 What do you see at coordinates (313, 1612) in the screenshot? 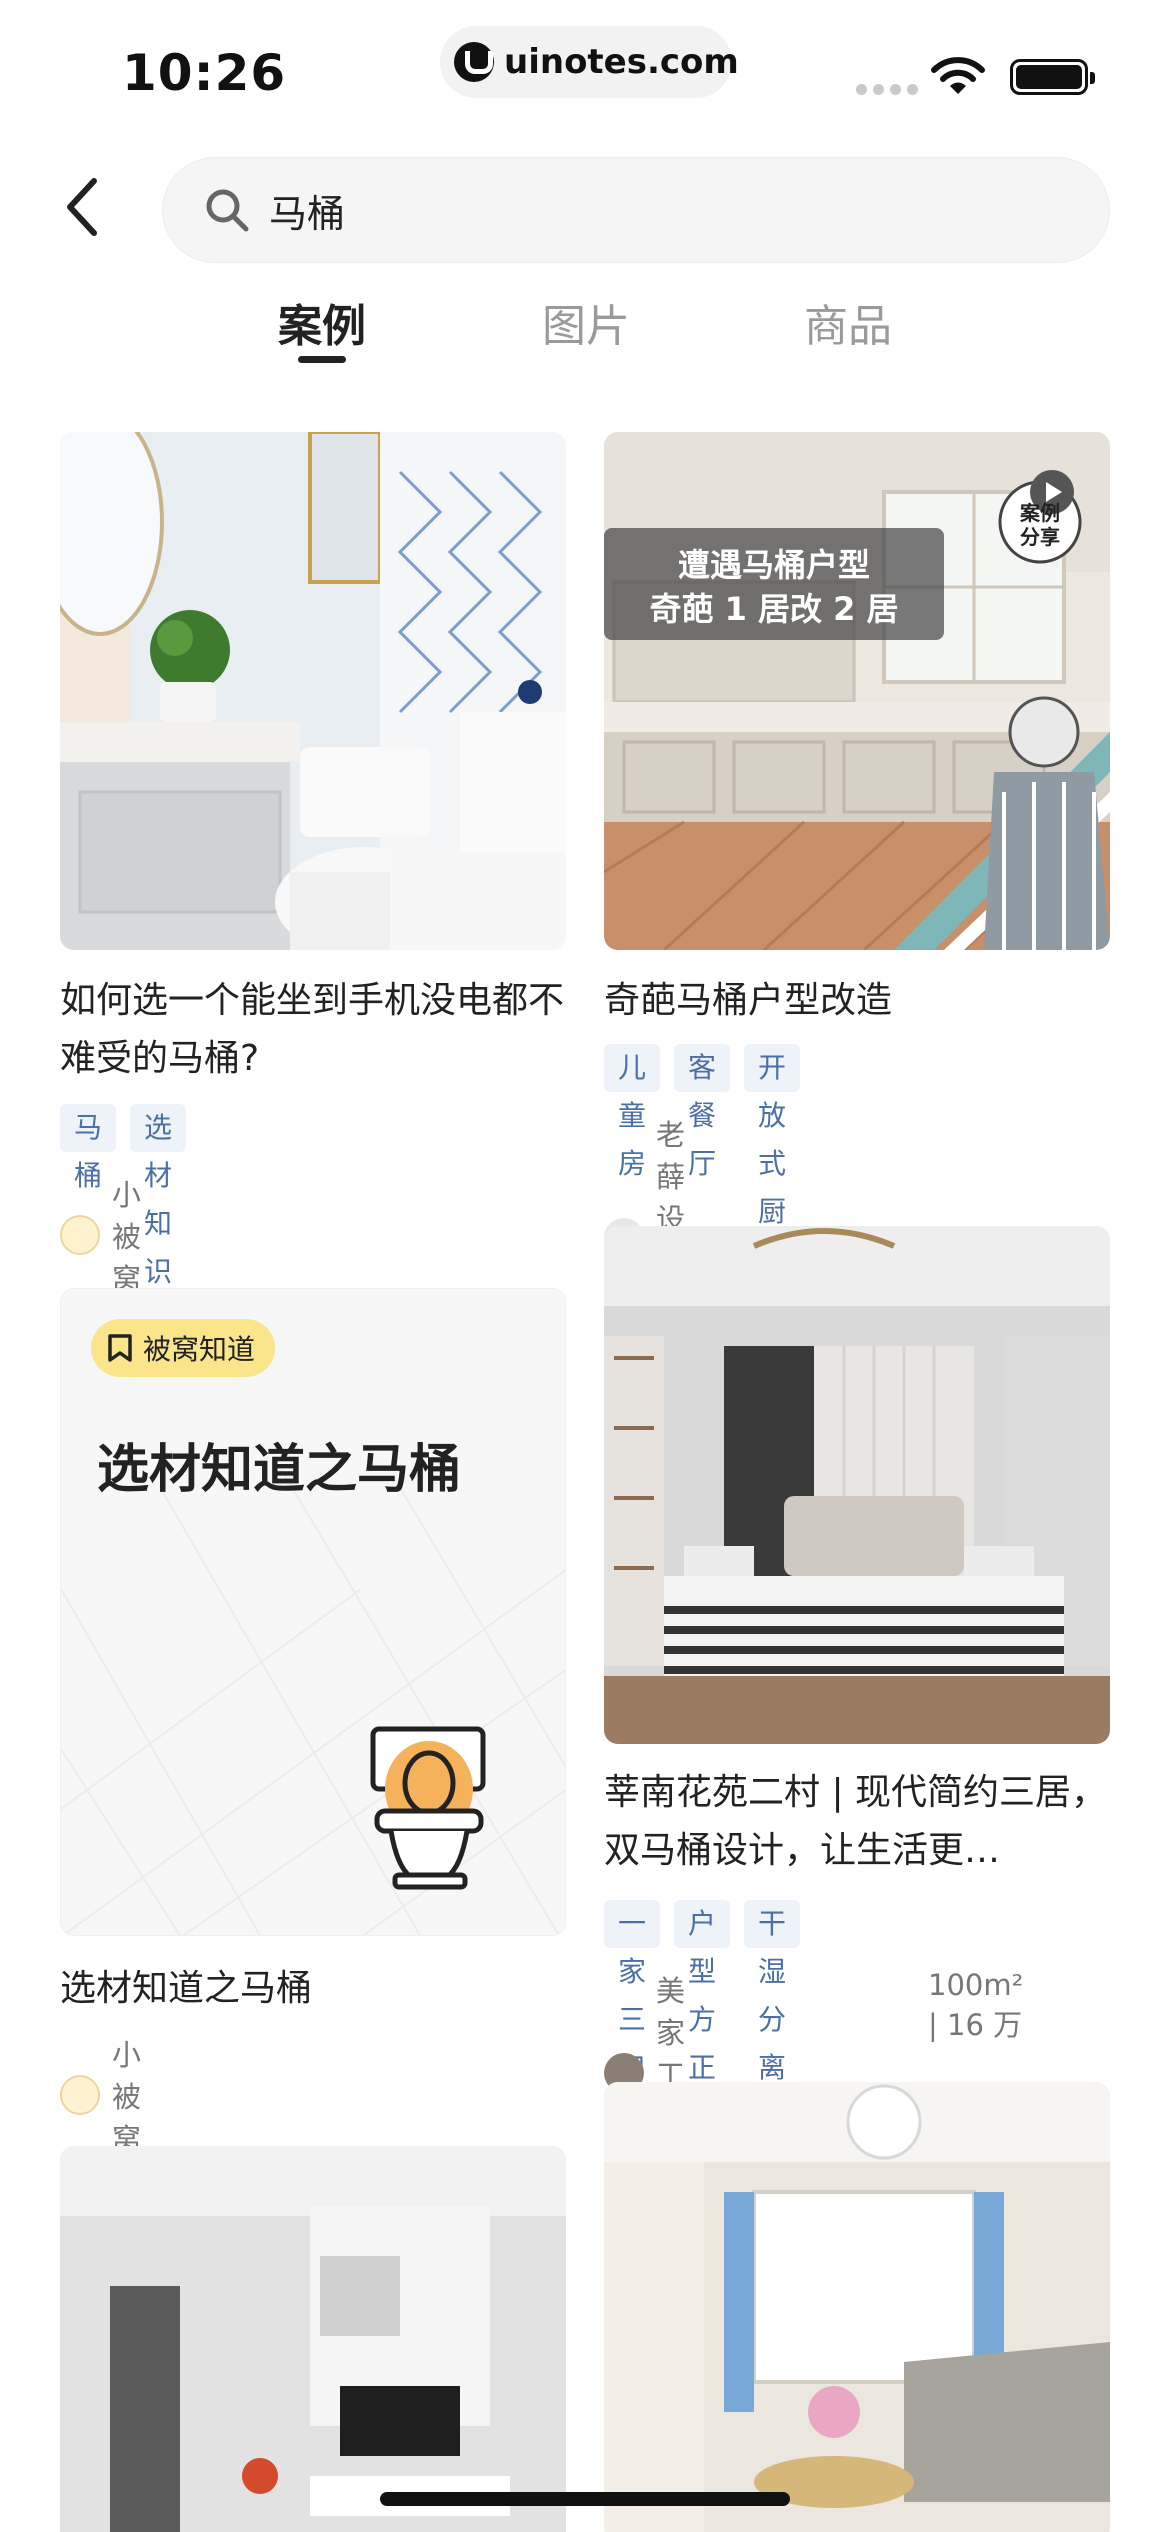
I see `card-image-knowledge: 被窝知道 选材知道之马桶` at bounding box center [313, 1612].